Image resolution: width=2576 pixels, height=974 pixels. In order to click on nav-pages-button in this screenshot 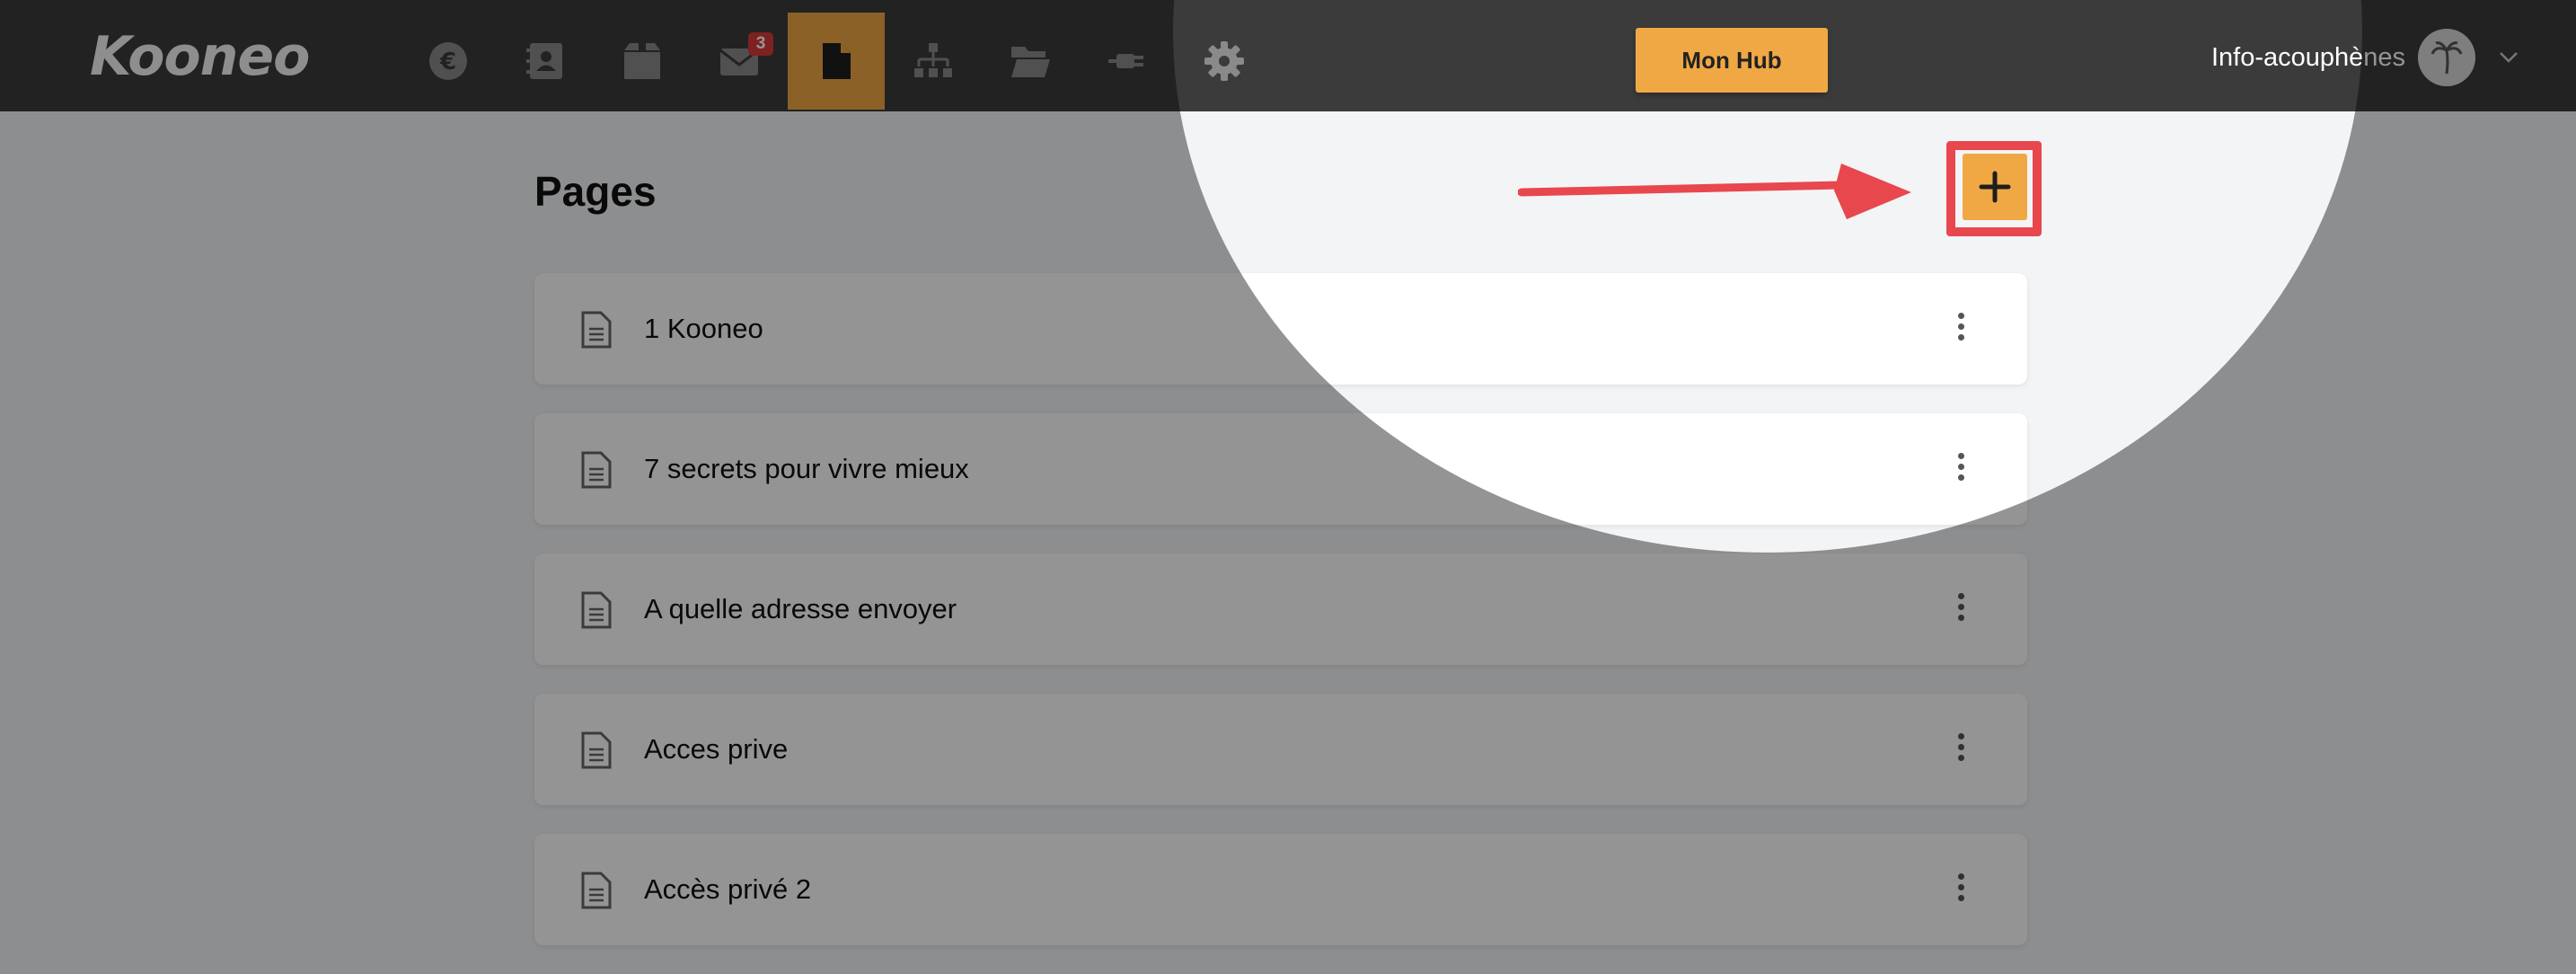, I will do `click(836, 61)`.